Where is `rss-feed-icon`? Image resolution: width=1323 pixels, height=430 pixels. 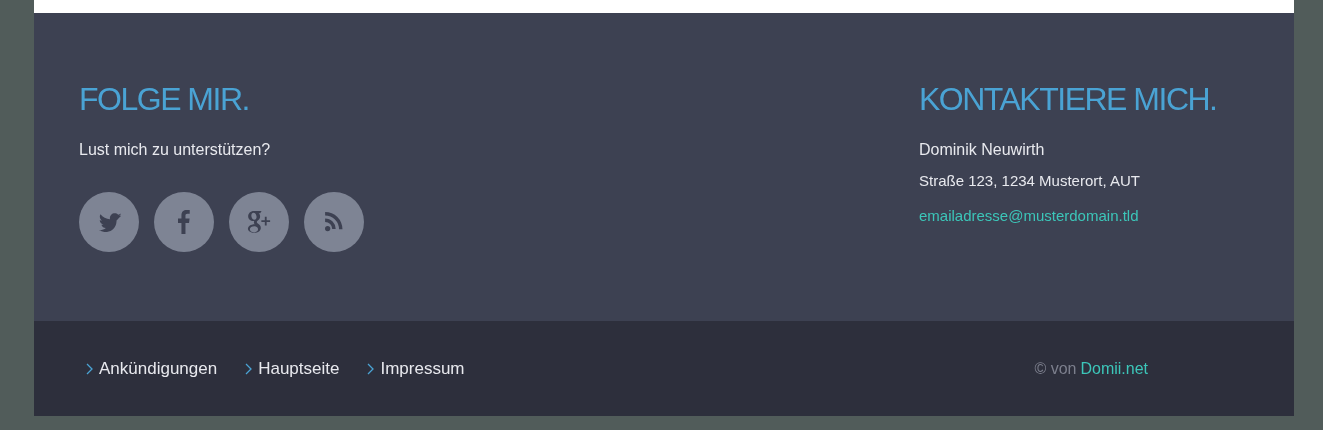 rss-feed-icon is located at coordinates (334, 222).